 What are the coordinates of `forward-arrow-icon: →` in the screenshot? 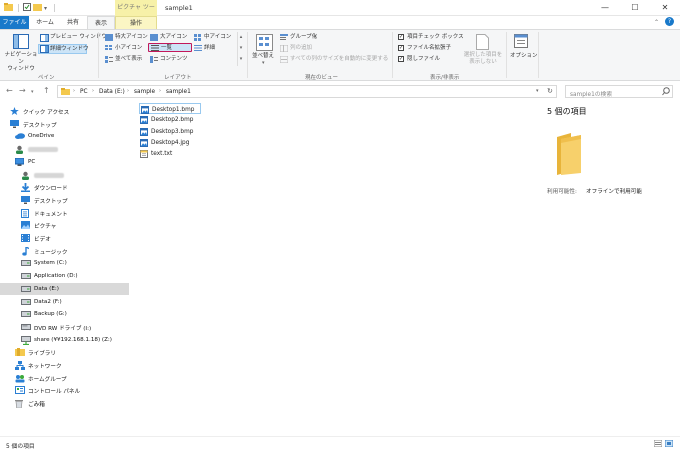 It's located at (22, 90).